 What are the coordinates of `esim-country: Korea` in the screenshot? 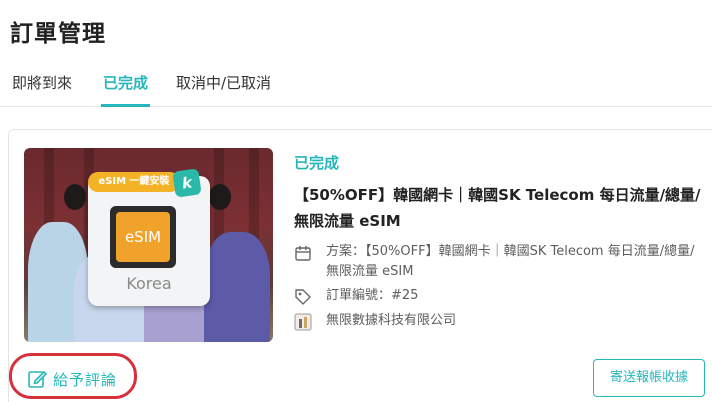 It's located at (149, 283).